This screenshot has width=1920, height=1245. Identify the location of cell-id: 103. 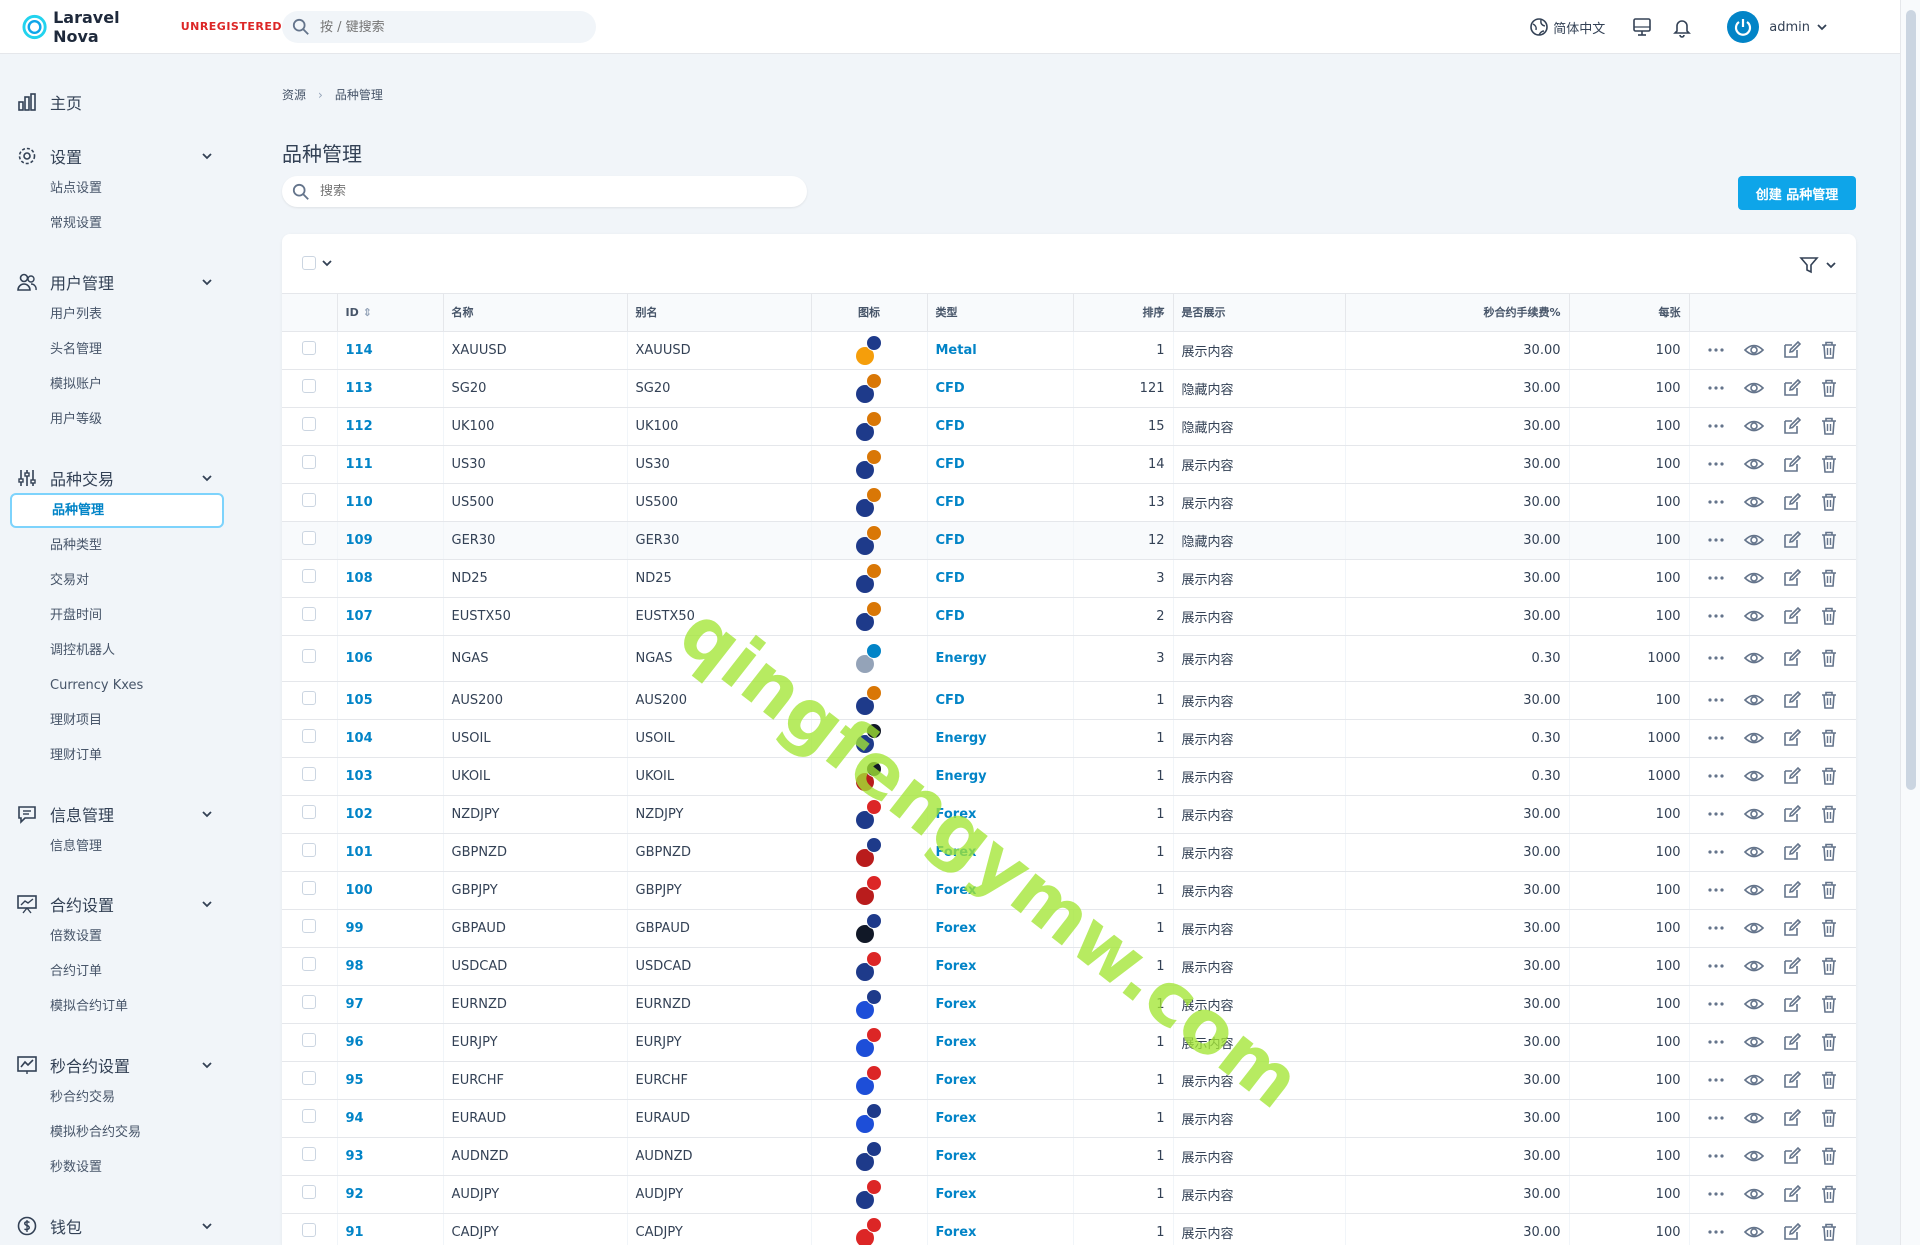
(390, 776).